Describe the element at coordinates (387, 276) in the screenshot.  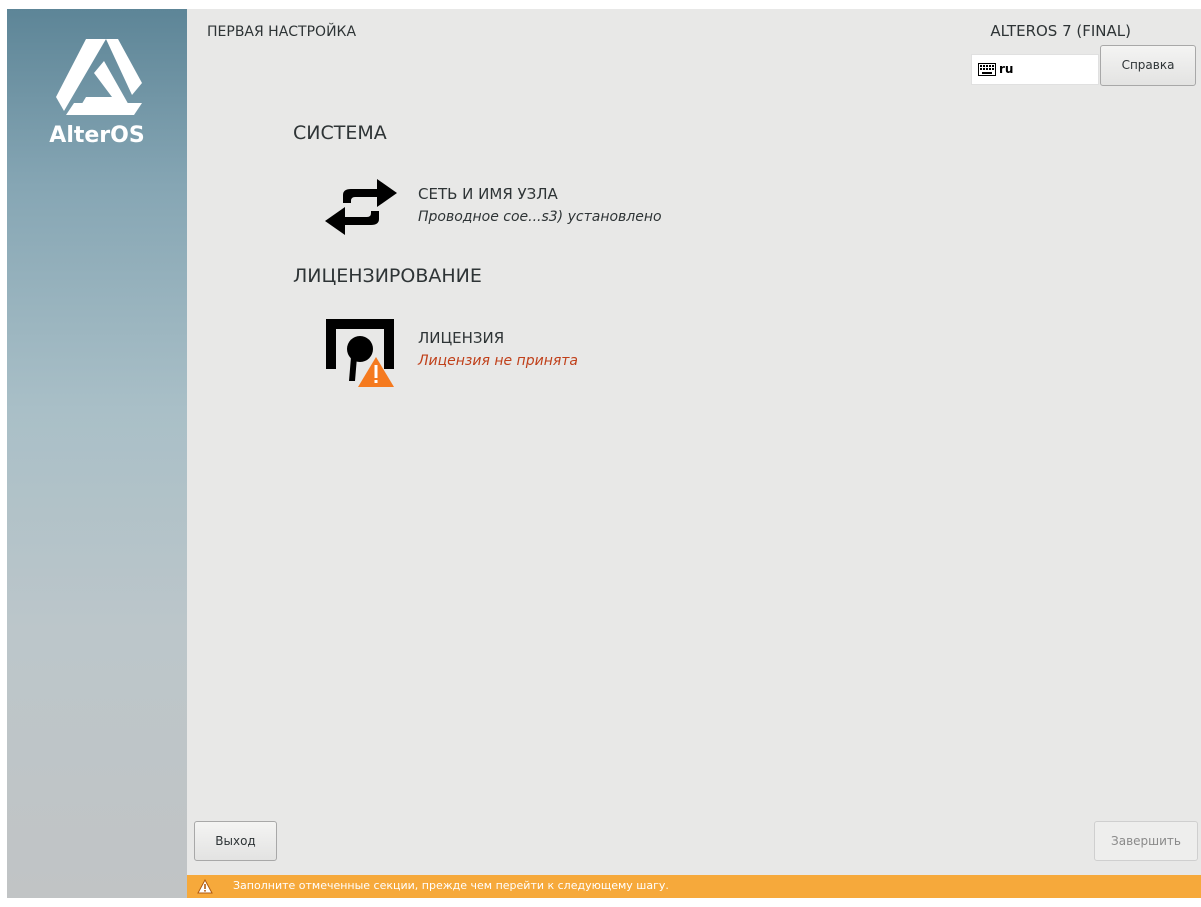
I see `section-title-licensing: ЛИЦЕНЗИРОВАНИЕ` at that location.